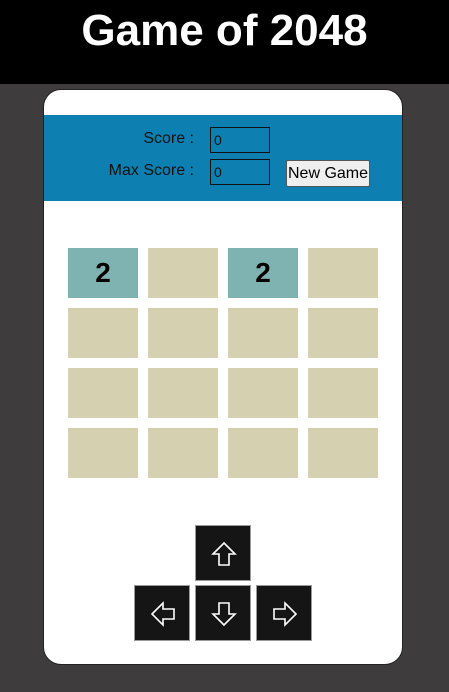  I want to click on board-cell-r1-c4, so click(343, 273).